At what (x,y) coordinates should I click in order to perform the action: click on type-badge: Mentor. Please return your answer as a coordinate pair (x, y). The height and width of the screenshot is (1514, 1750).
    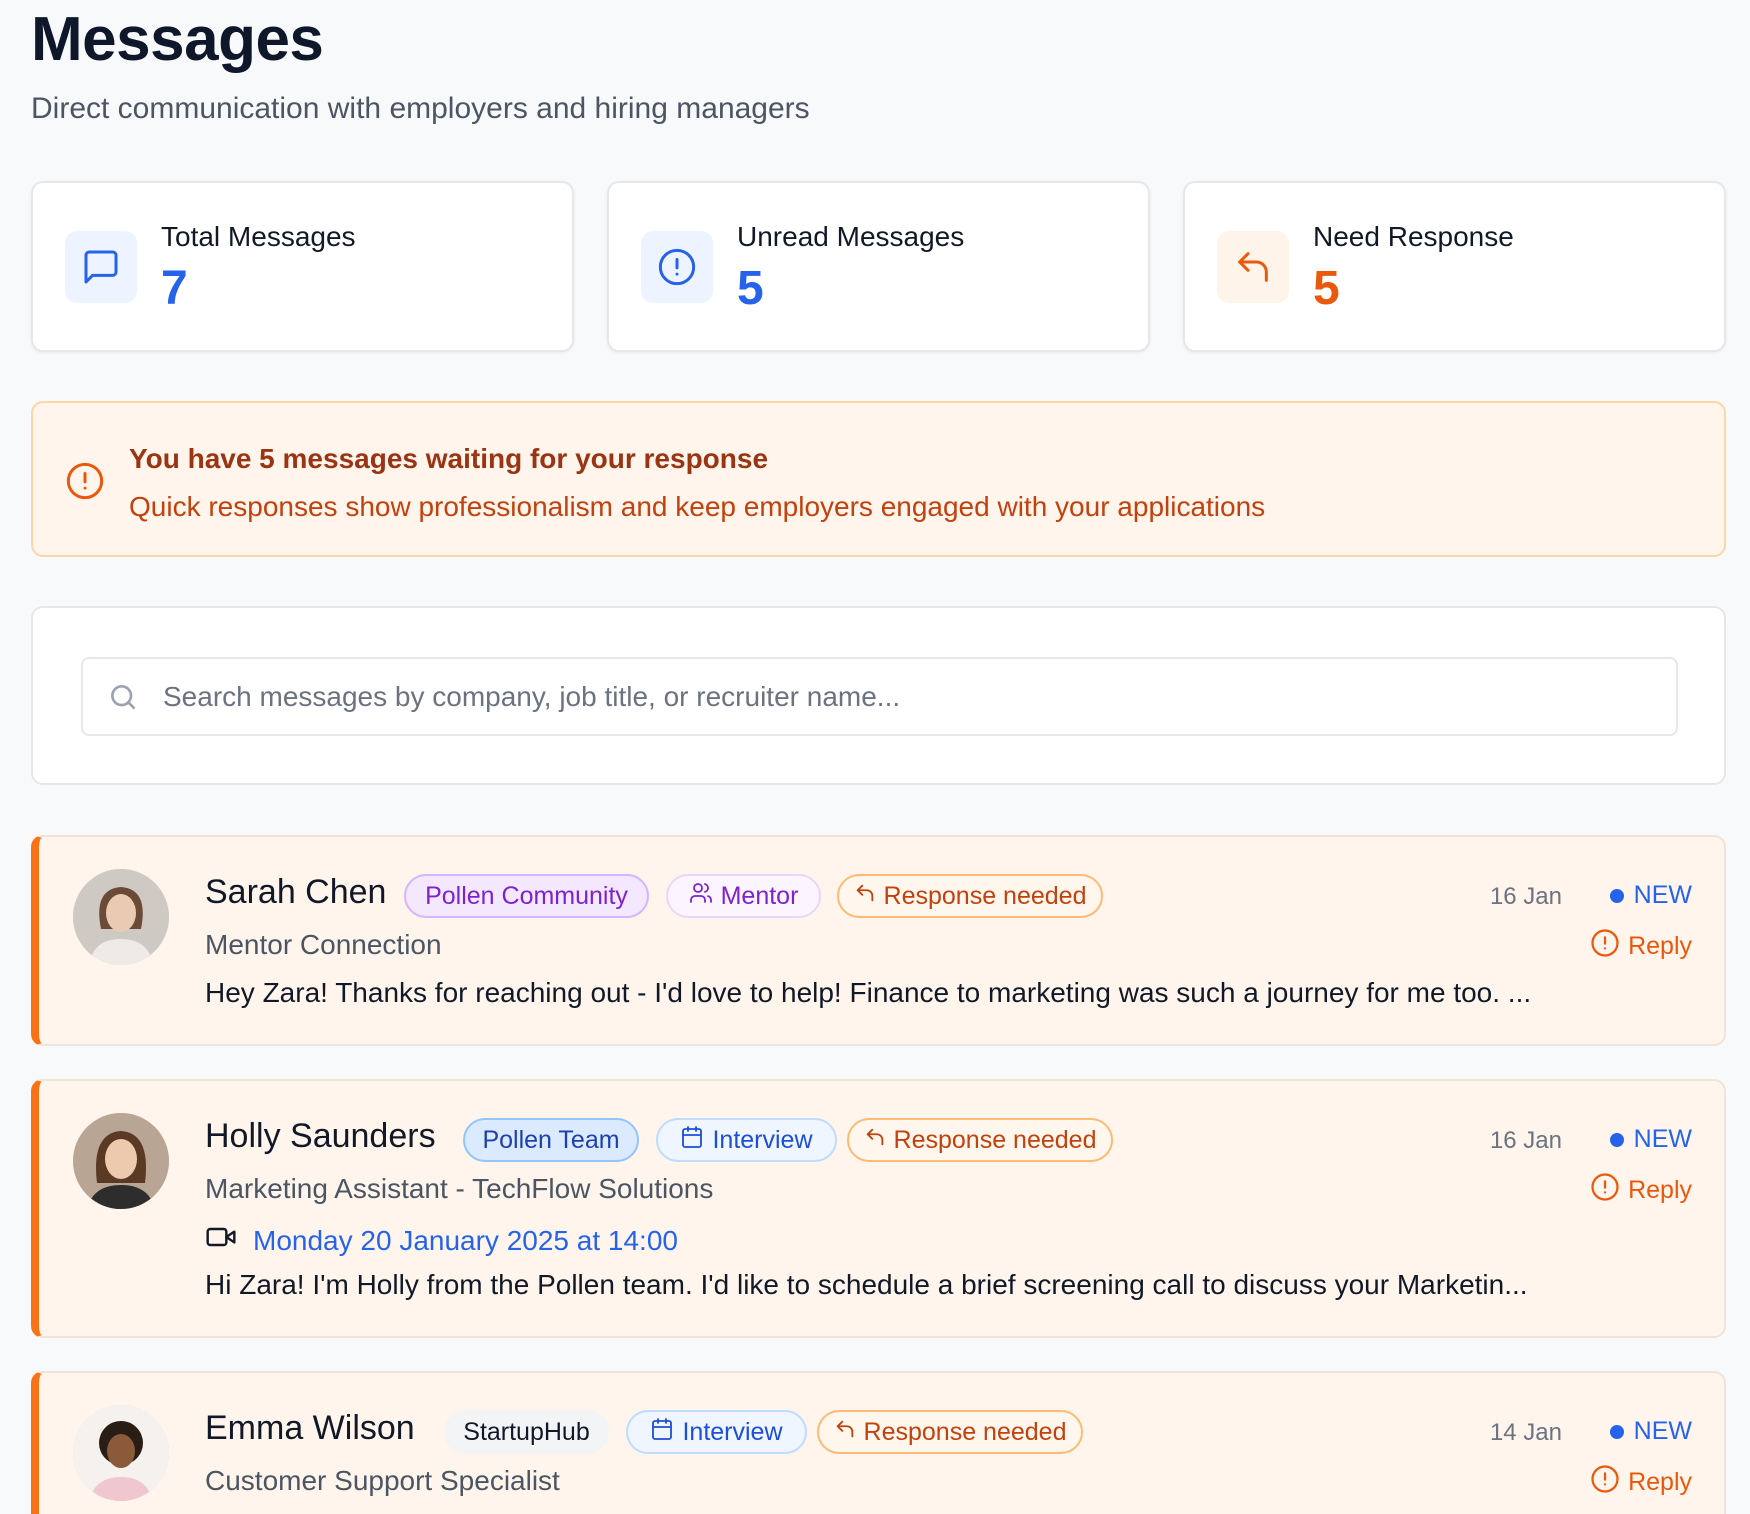
    Looking at the image, I should click on (743, 896).